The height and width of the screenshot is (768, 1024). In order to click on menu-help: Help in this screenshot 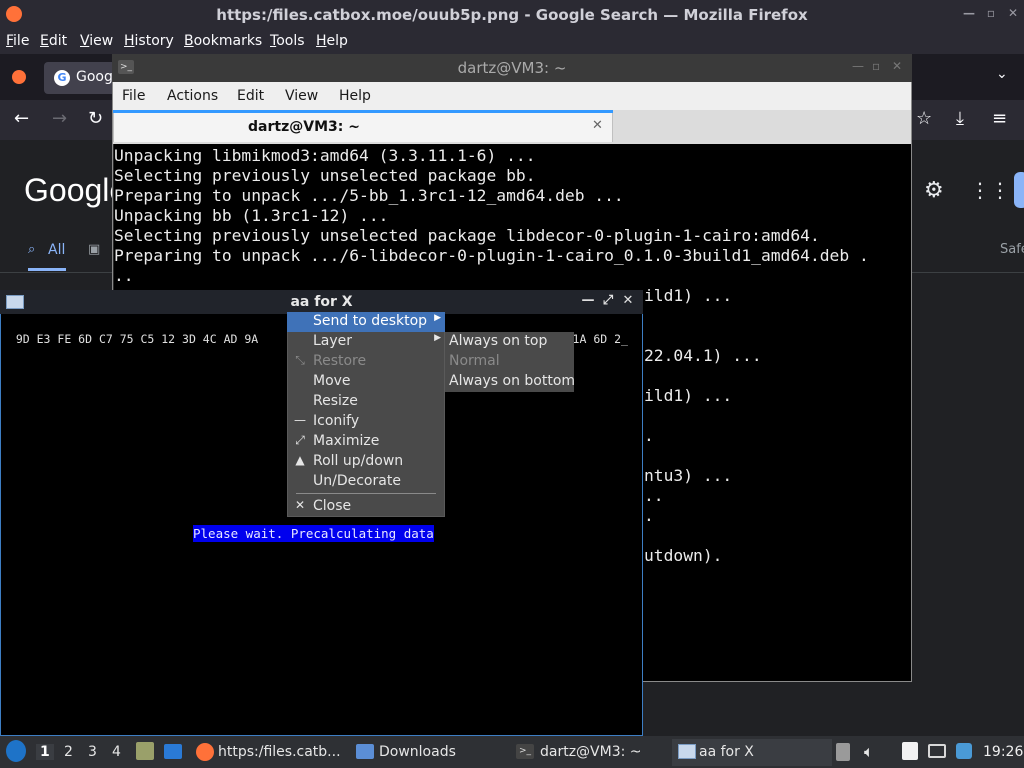, I will do `click(332, 41)`.